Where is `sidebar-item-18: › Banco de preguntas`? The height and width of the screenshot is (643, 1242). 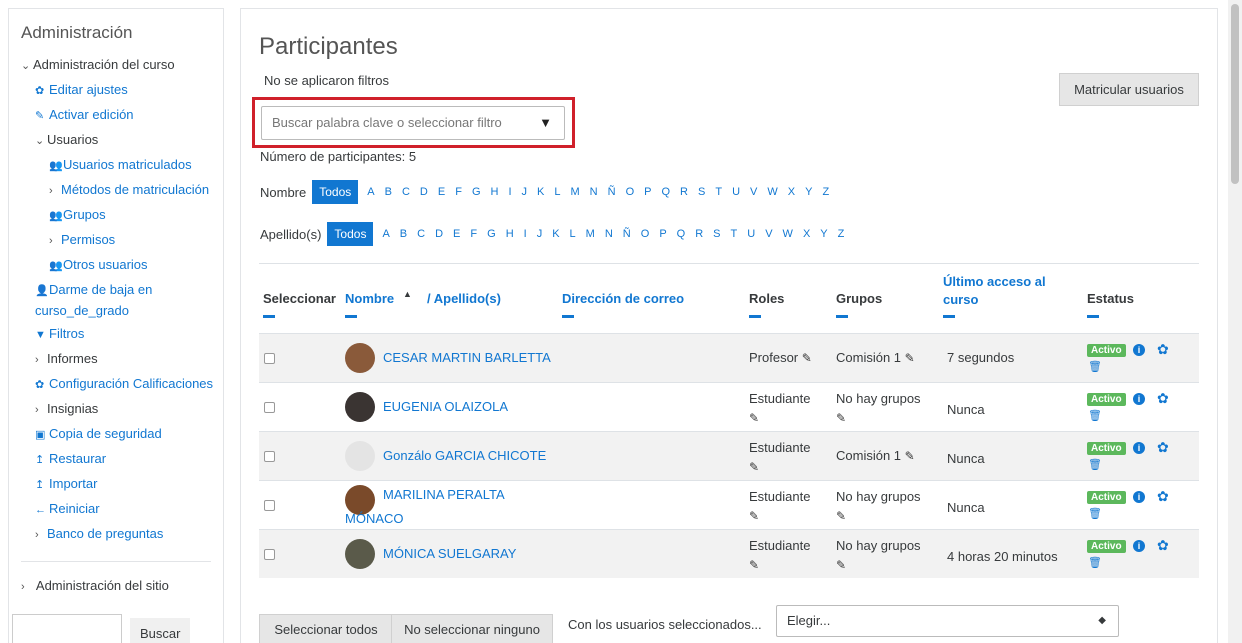
sidebar-item-18: › Banco de preguntas is located at coordinates (122, 534).